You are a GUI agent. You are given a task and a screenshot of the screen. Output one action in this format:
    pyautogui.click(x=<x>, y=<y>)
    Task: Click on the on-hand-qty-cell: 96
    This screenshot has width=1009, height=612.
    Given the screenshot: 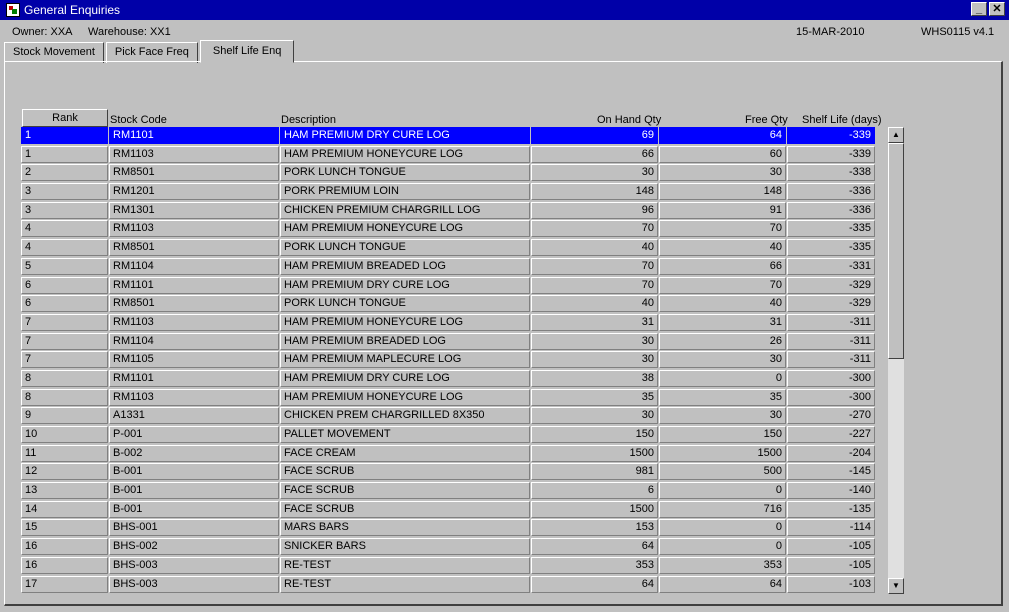 What is the action you would take?
    pyautogui.click(x=594, y=210)
    